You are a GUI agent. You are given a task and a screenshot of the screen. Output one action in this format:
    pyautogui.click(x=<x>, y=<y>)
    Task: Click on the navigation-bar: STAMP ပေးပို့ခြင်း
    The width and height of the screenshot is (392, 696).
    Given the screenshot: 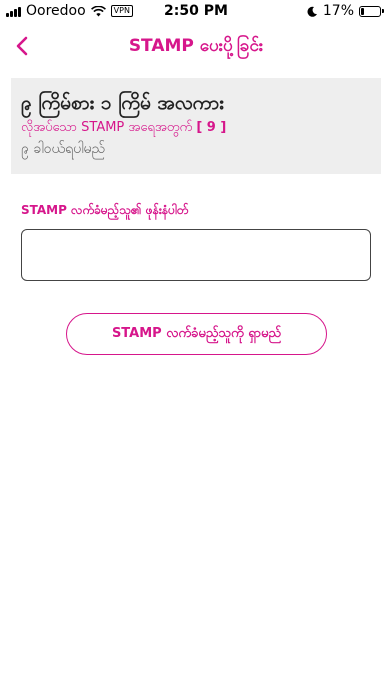 What is the action you would take?
    pyautogui.click(x=196, y=46)
    